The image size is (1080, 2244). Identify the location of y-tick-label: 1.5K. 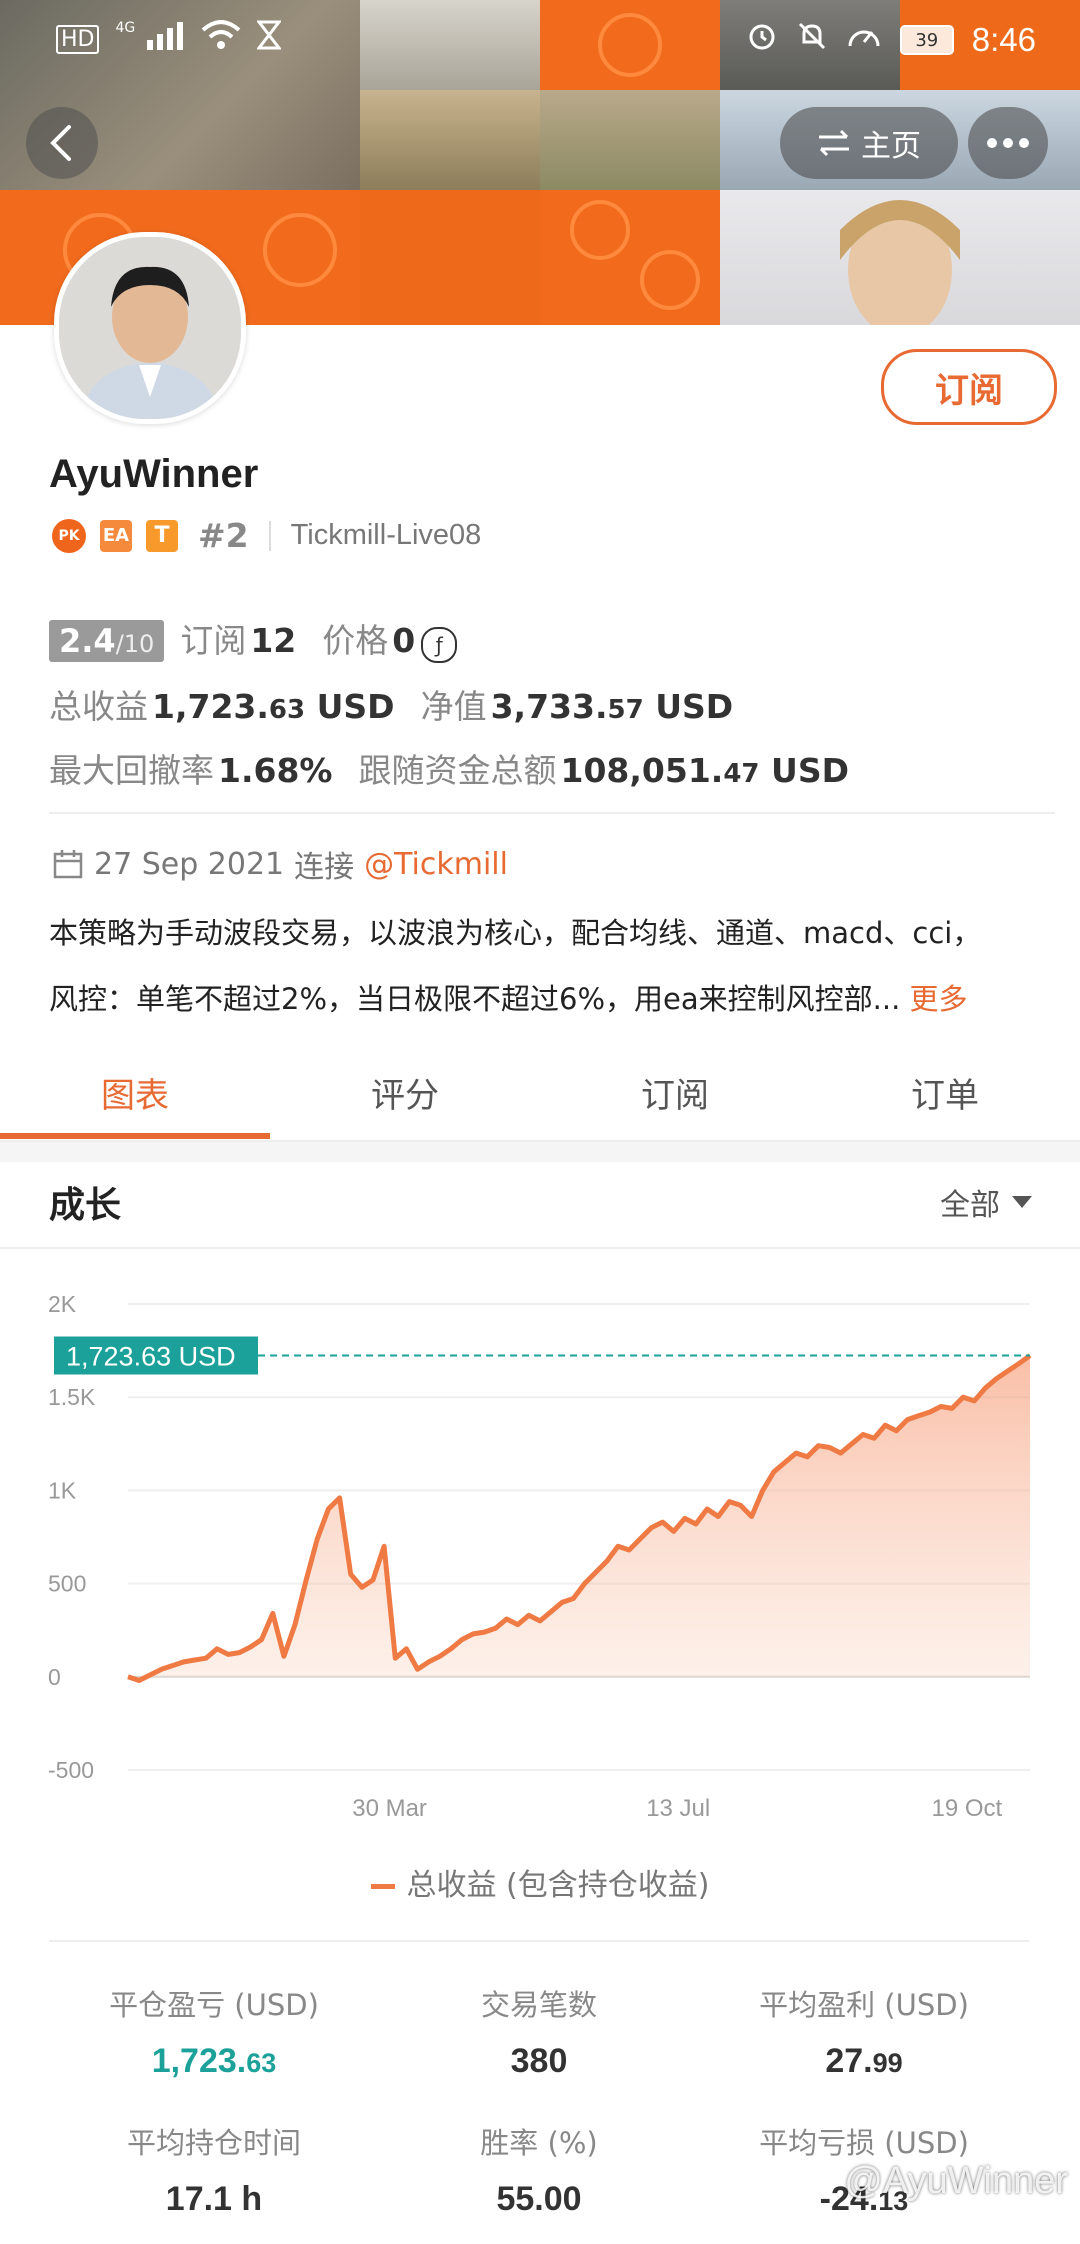
(72, 1397).